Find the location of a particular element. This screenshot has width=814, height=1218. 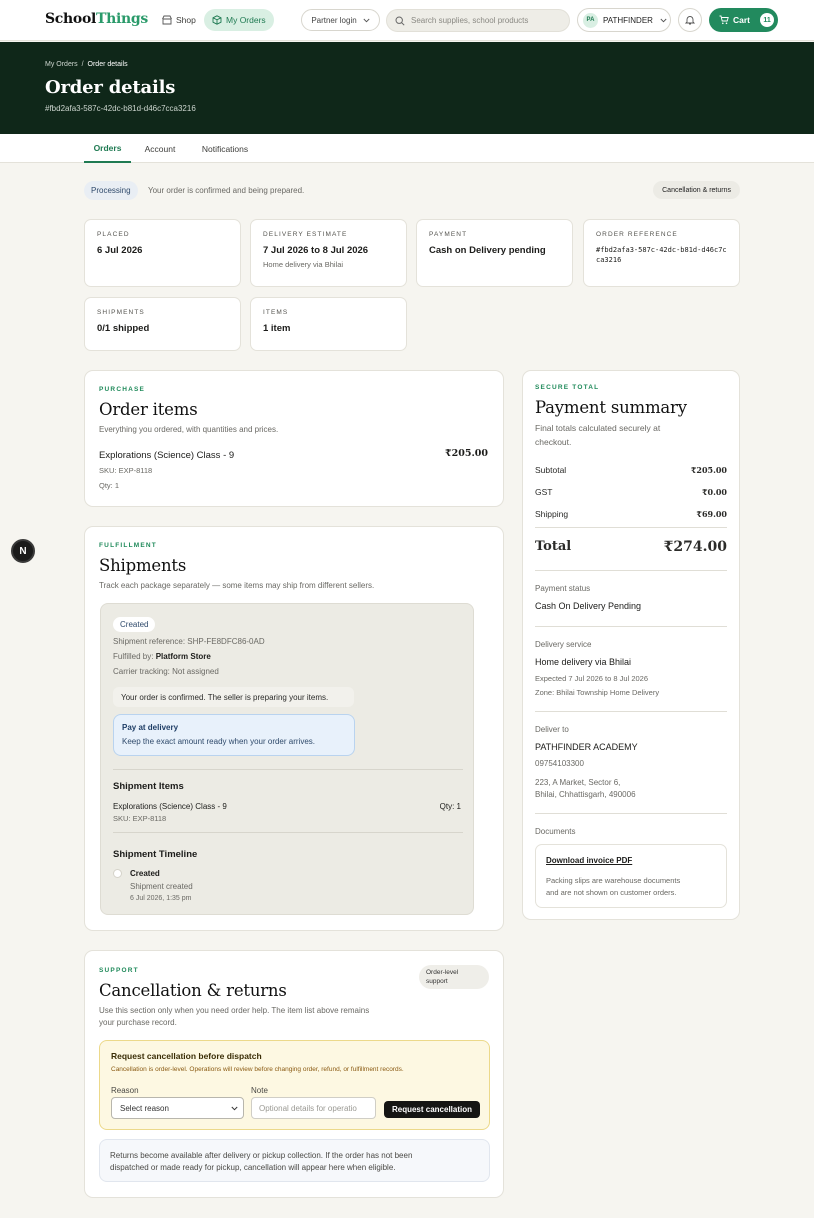

note-input is located at coordinates (313, 1108).